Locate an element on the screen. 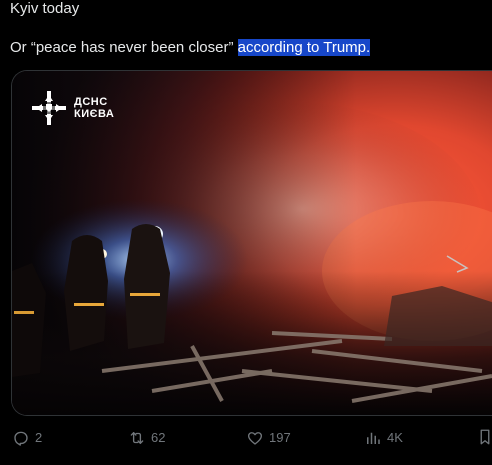 The height and width of the screenshot is (465, 492). like-button: 197 is located at coordinates (268, 438).